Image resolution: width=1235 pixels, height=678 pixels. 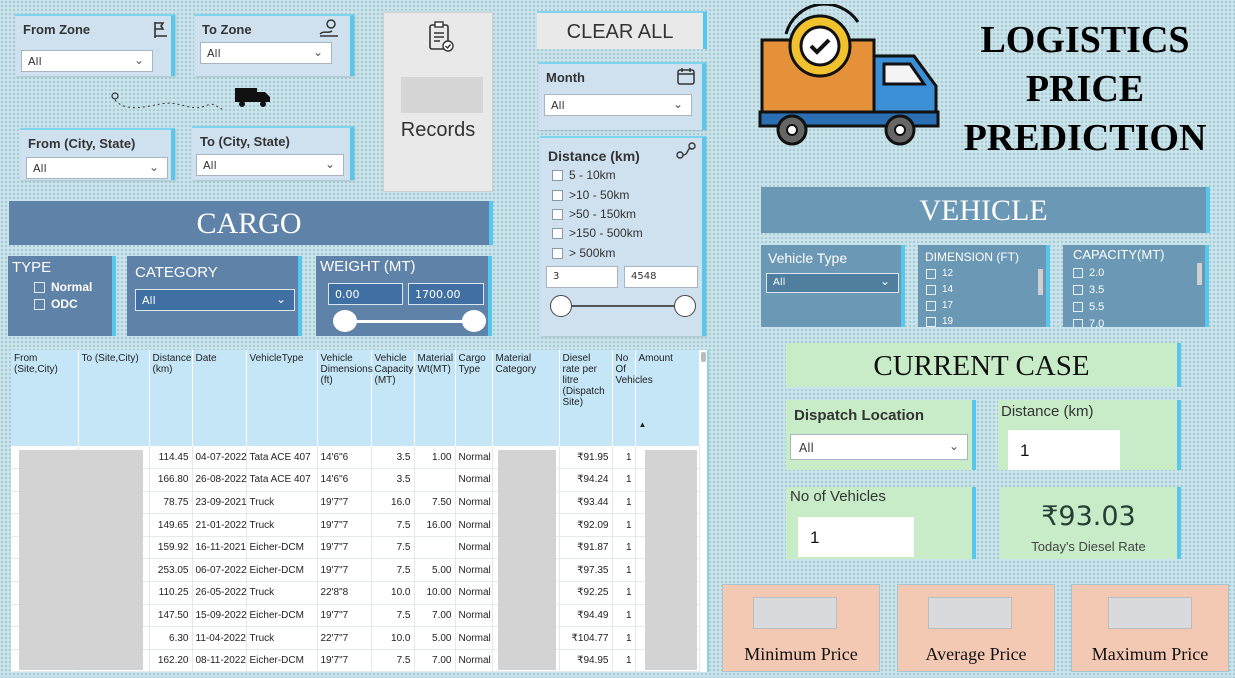 I want to click on weight-max-input: 1700.00, so click(x=446, y=294).